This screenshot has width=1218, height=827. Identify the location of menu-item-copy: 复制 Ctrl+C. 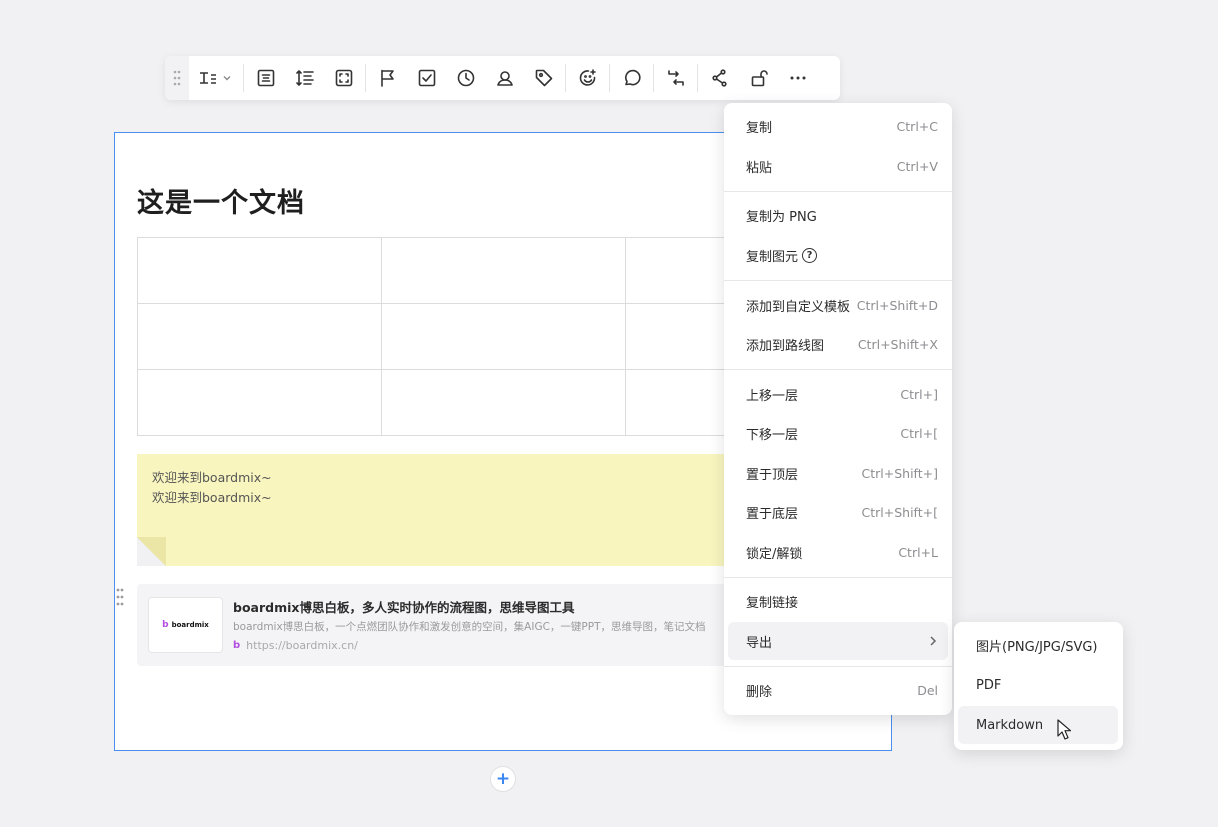
(838, 126).